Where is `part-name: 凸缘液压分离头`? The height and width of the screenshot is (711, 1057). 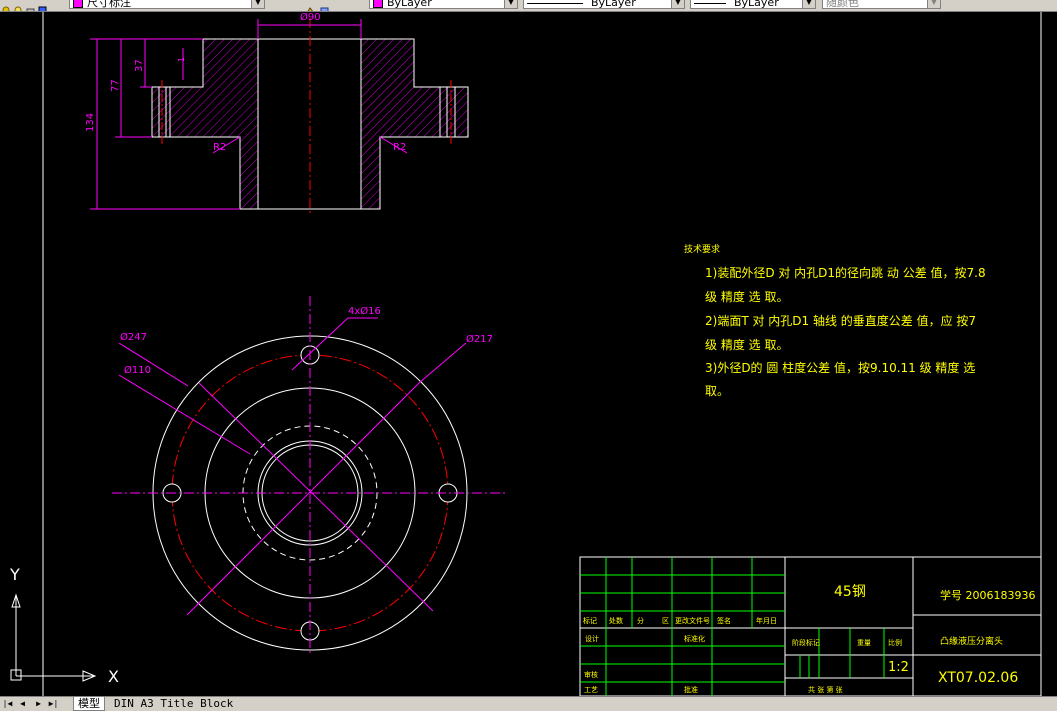
part-name: 凸缘液压分离头 is located at coordinates (971, 641).